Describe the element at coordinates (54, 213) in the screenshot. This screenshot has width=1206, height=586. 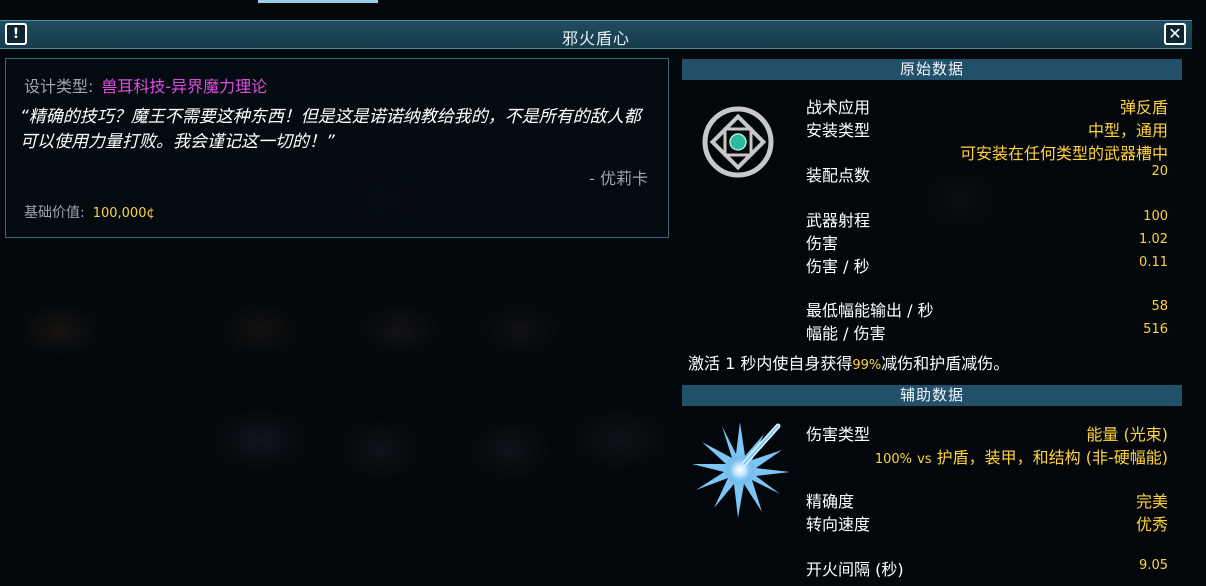
I see `base-value-label: 基础价值:` at that location.